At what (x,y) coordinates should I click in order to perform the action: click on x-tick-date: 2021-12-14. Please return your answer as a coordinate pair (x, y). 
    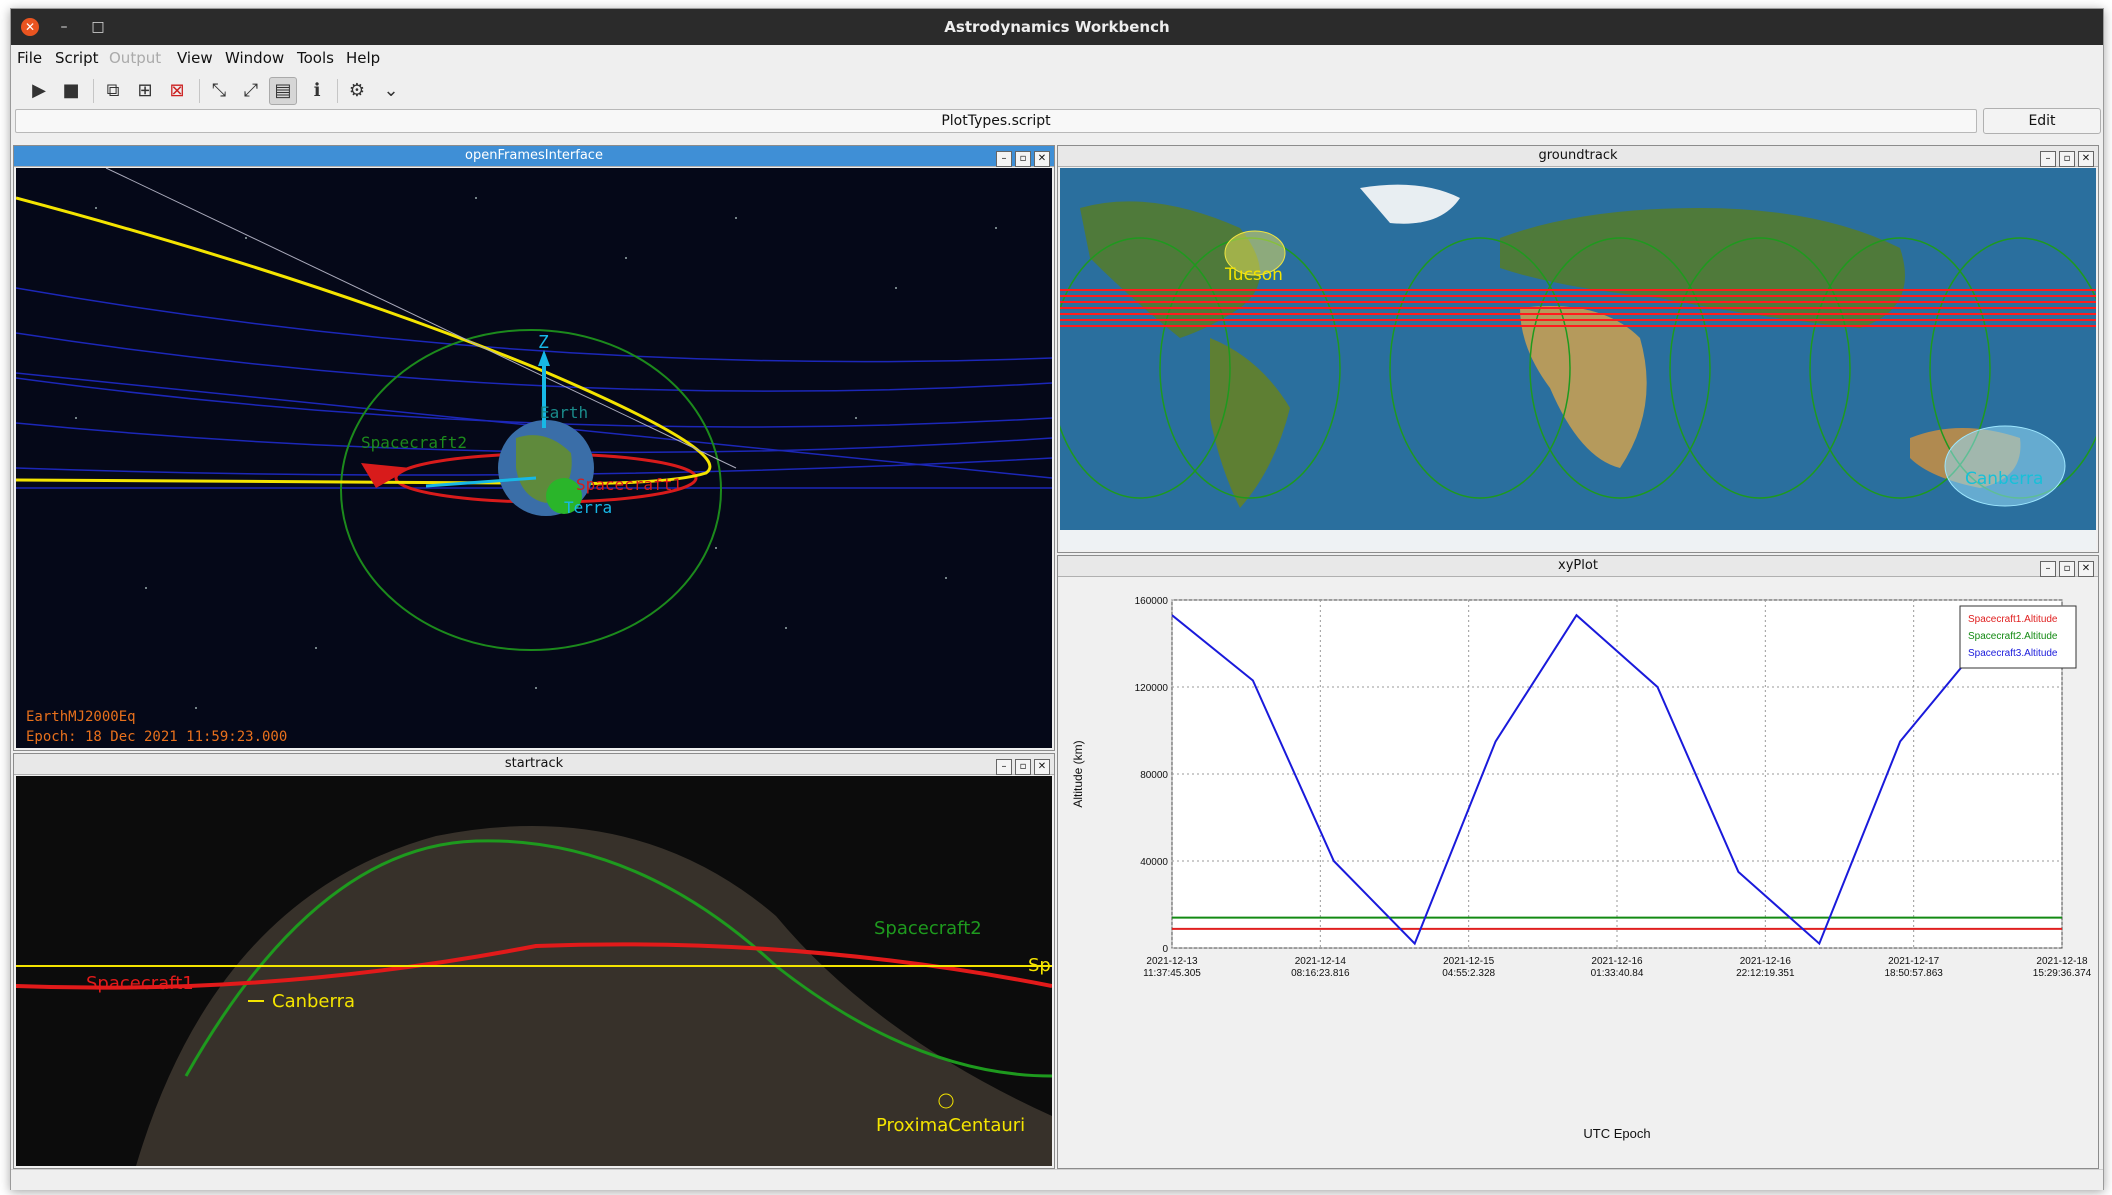
    Looking at the image, I should click on (1321, 961).